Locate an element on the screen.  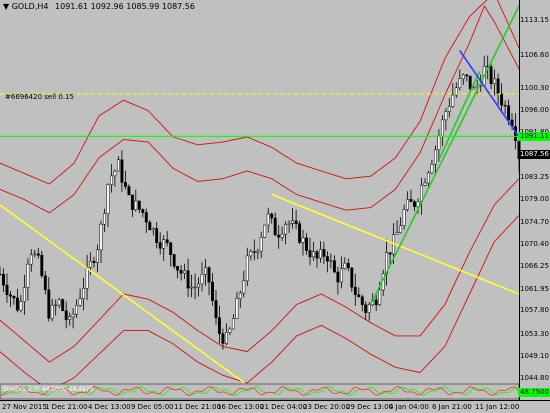
time-tick: 29 Dec 13:00 is located at coordinates (370, 407).